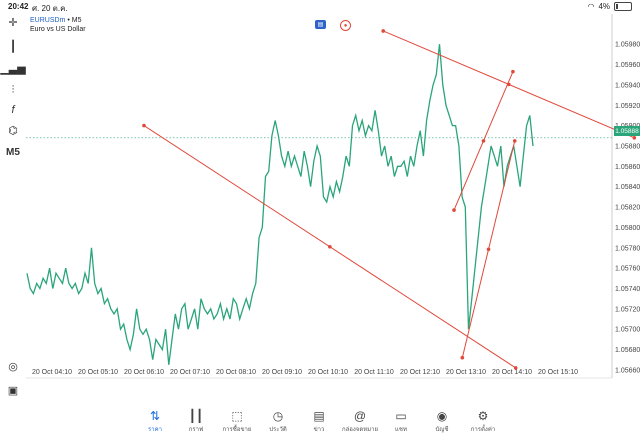  What do you see at coordinates (627, 228) in the screenshot?
I see `y-tick-label: 1.05800` at bounding box center [627, 228].